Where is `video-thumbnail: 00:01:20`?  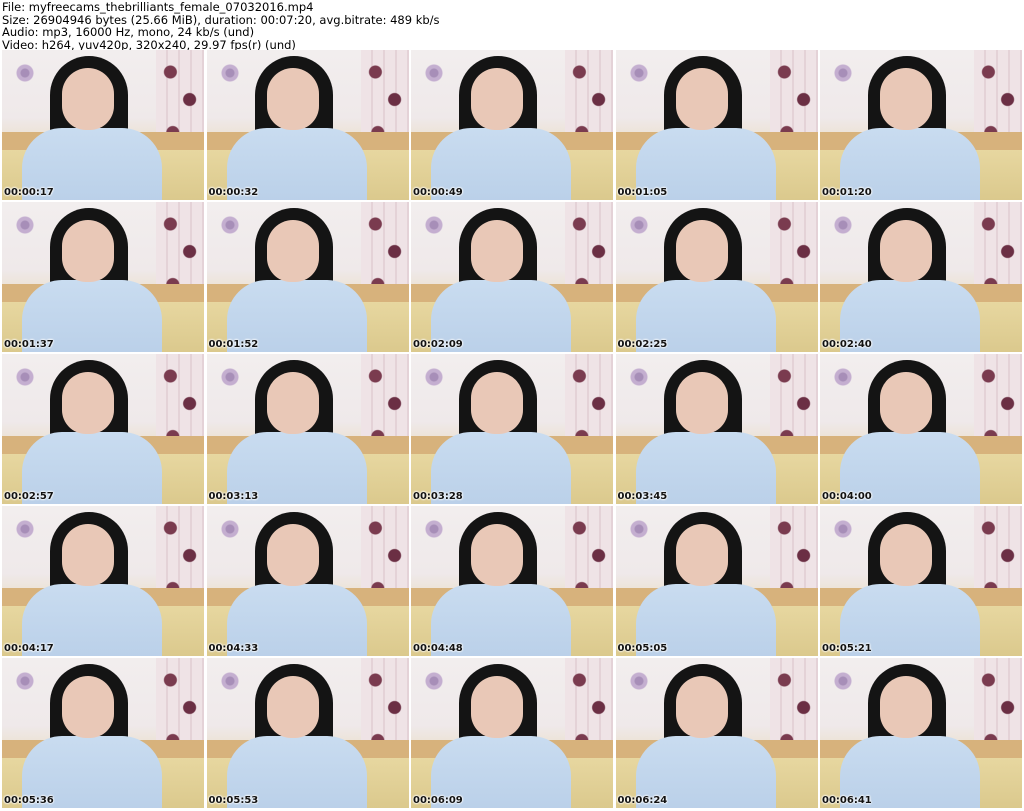
video-thumbnail: 00:01:20 is located at coordinates (921, 125).